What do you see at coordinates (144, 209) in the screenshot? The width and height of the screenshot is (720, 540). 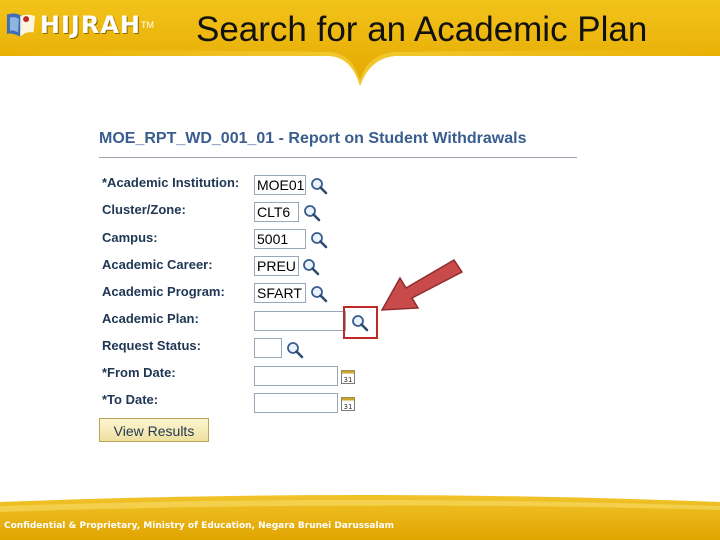 I see `label-cluster-zone: Cluster/Zone:` at bounding box center [144, 209].